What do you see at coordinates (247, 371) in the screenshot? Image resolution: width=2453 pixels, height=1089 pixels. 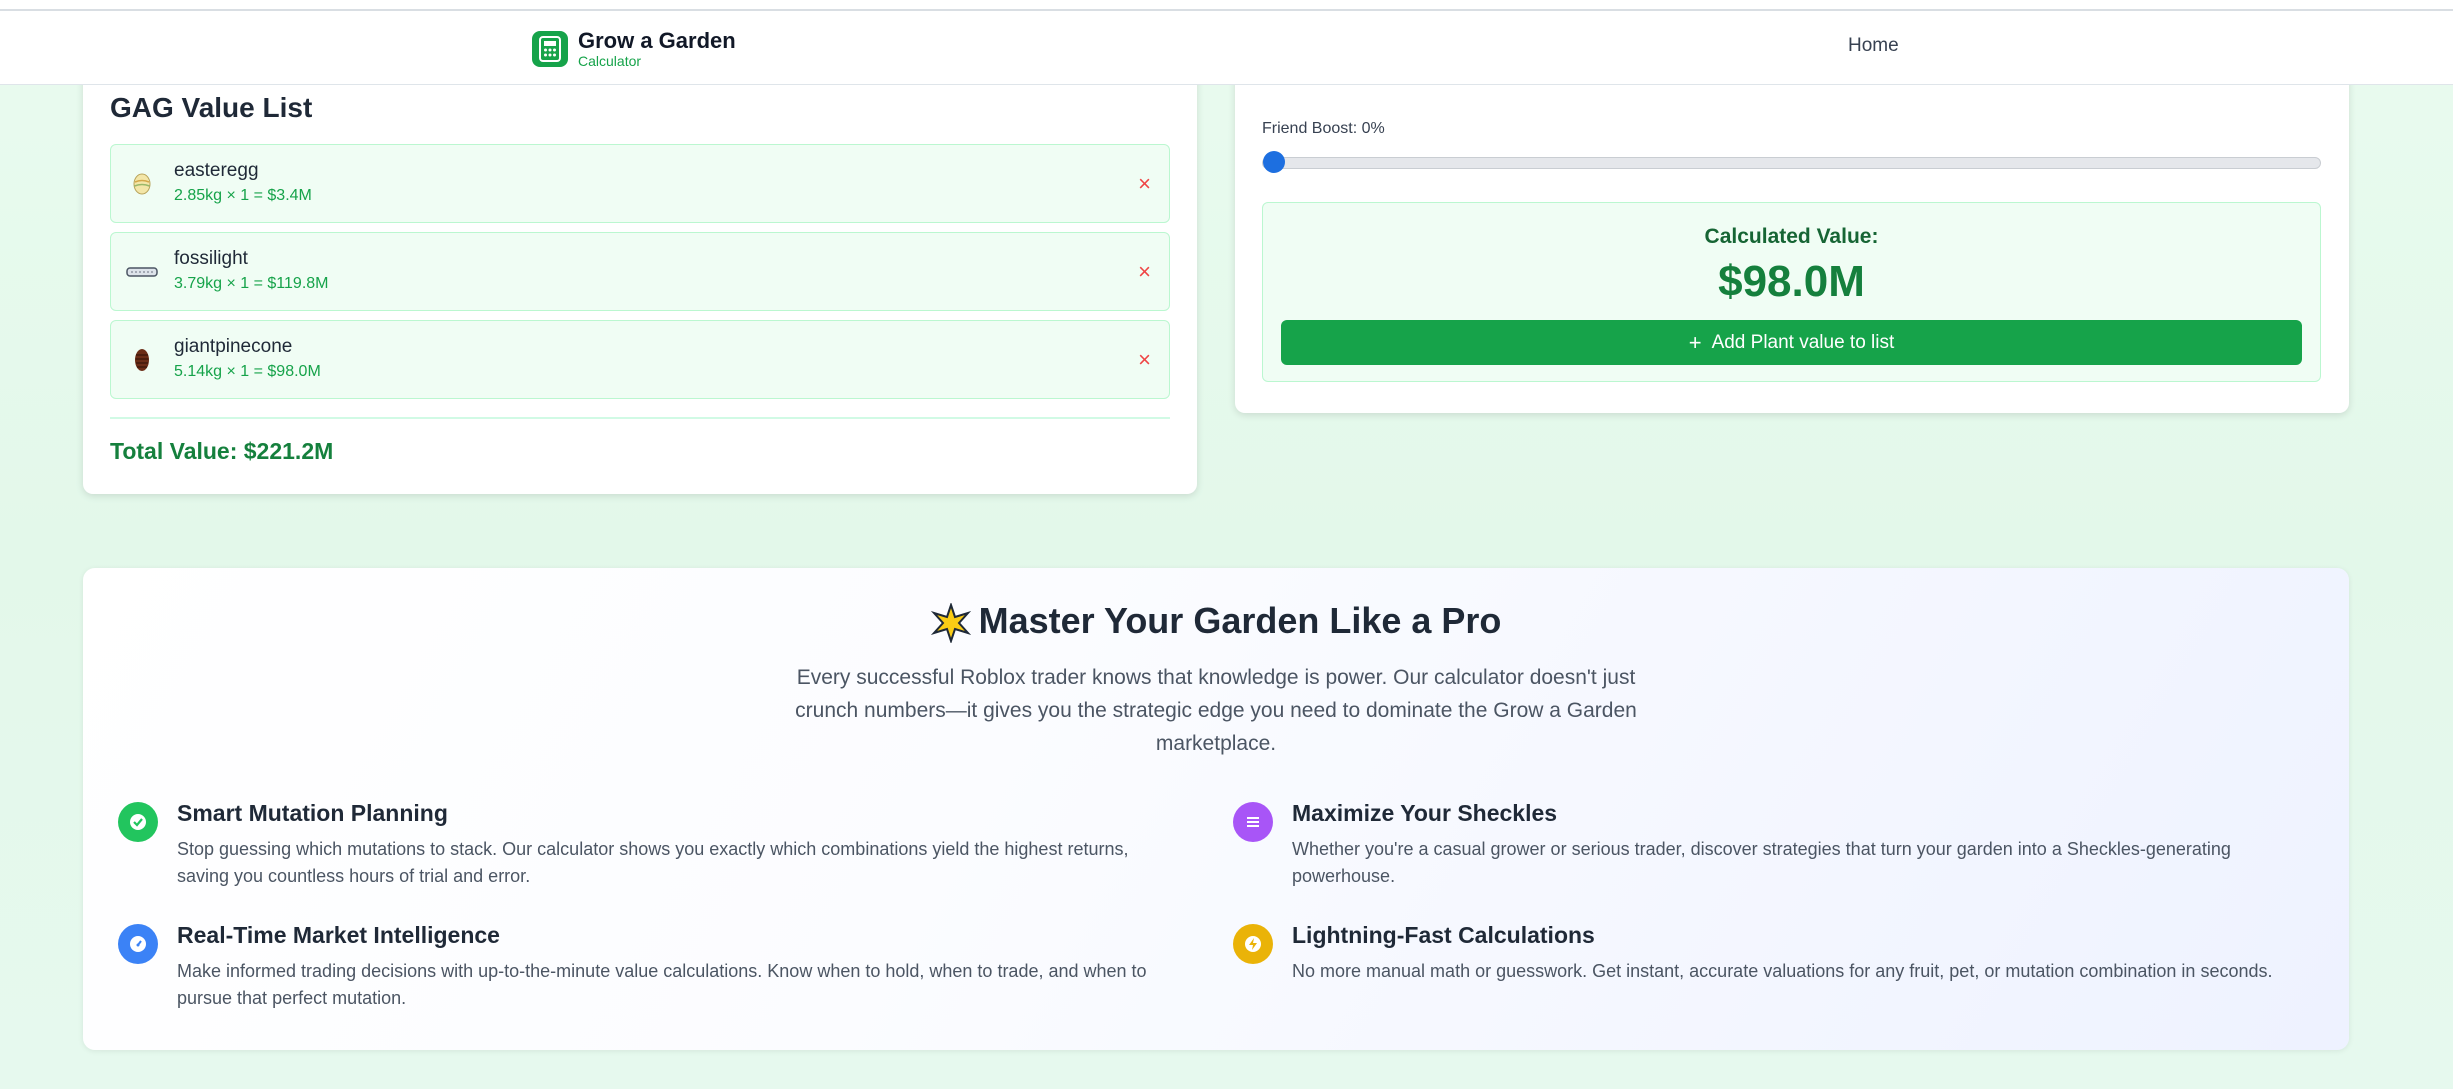 I see `item-calculation: 5.14kg × 1 = $98.0M` at bounding box center [247, 371].